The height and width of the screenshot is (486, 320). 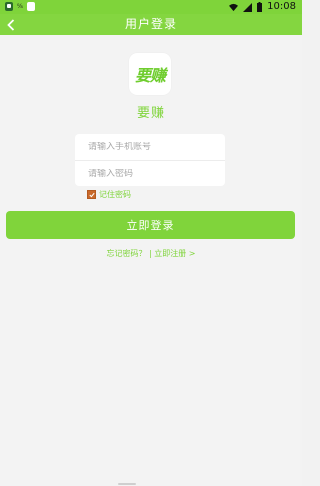 I want to click on app-notification-icon, so click(x=9, y=6).